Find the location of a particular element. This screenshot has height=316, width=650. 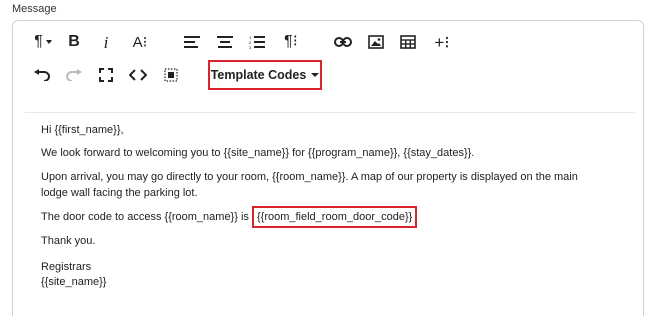

signature-line: {{site_name}} is located at coordinates (74, 282).